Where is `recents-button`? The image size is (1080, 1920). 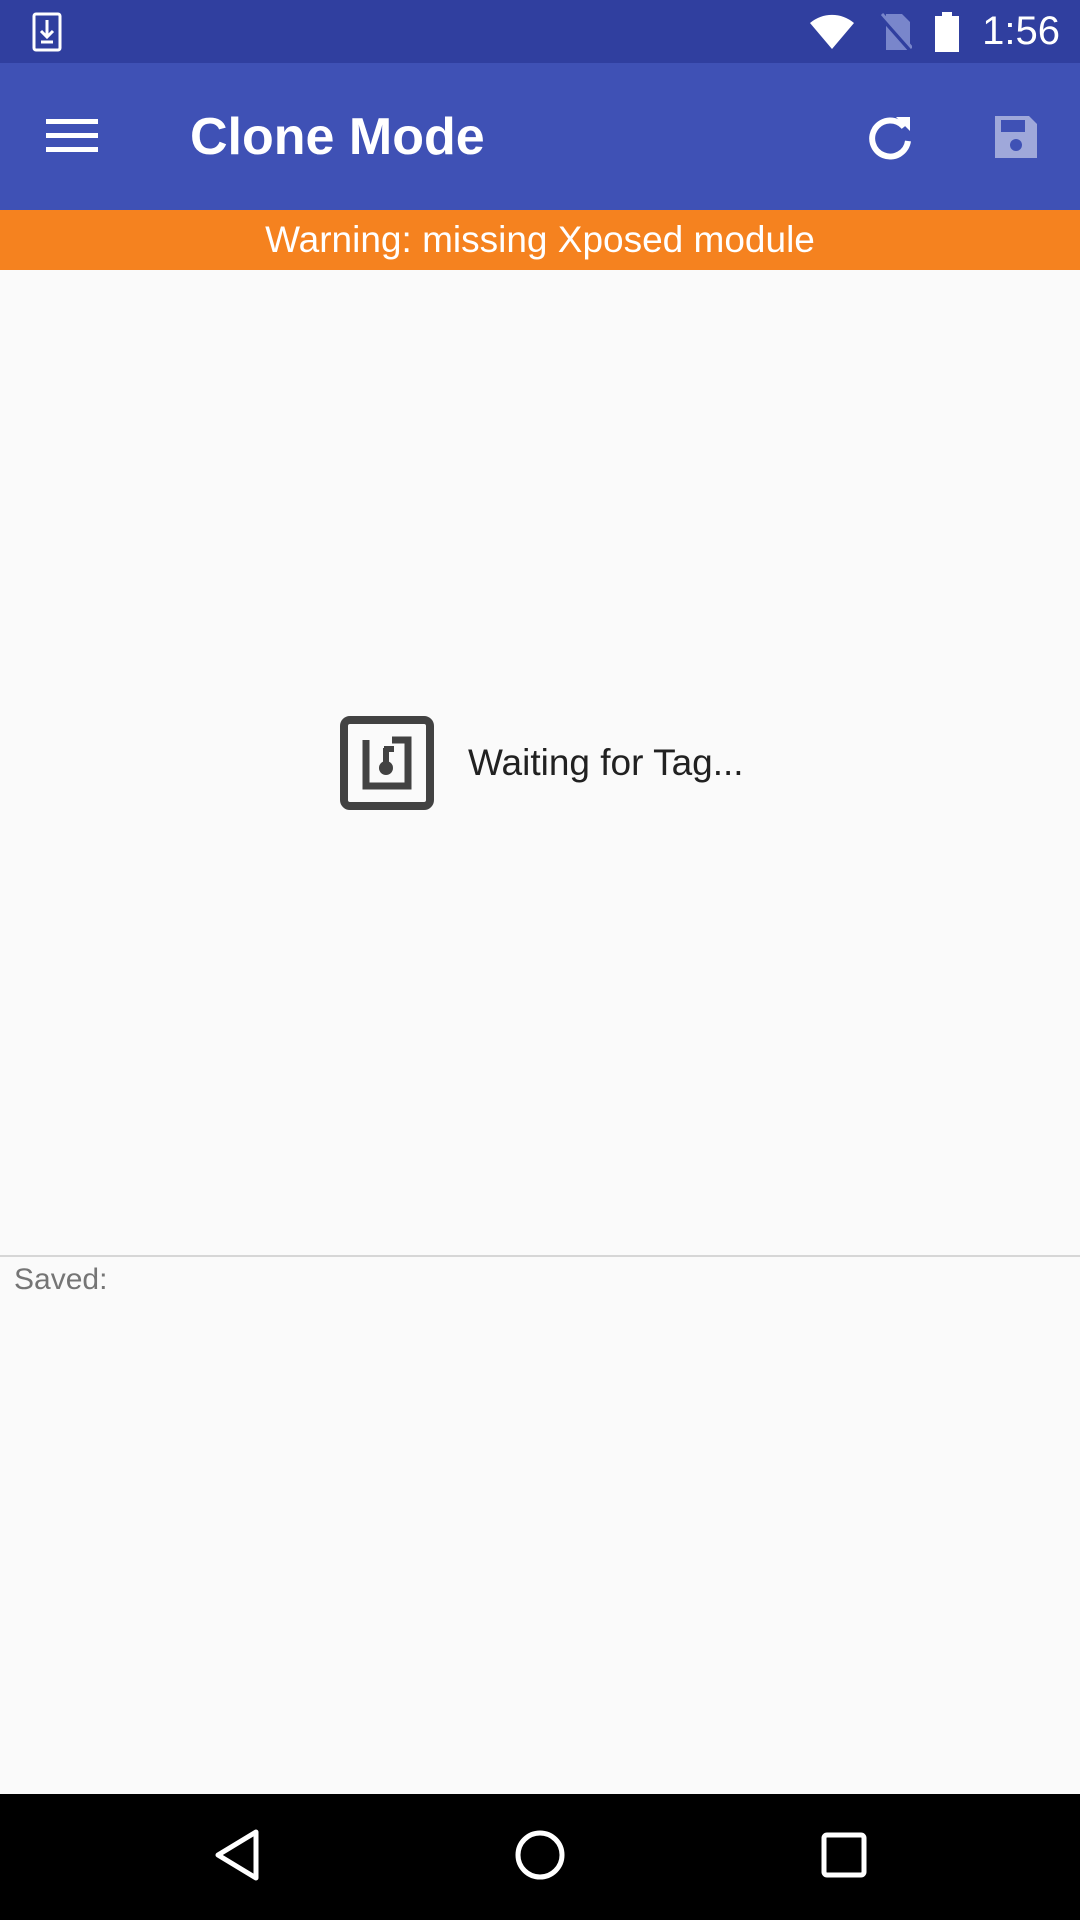 recents-button is located at coordinates (844, 1857).